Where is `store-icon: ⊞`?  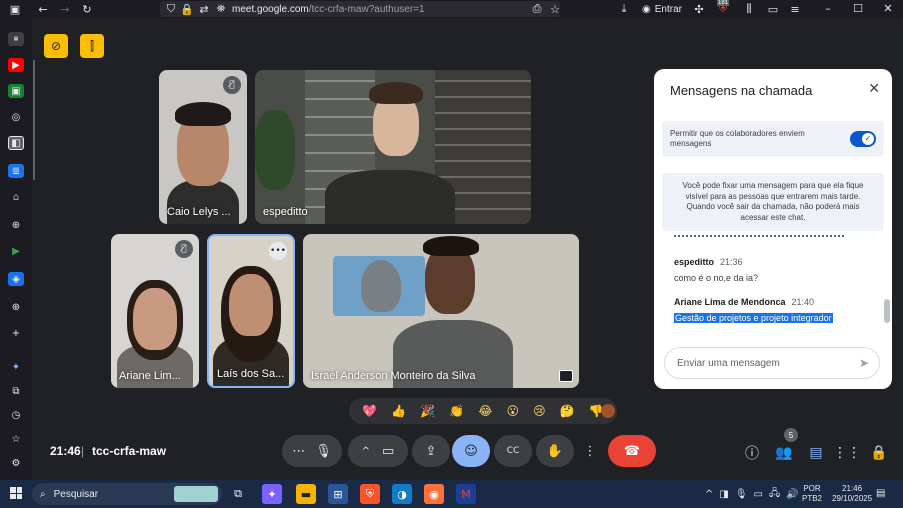 store-icon: ⊞ is located at coordinates (338, 494).